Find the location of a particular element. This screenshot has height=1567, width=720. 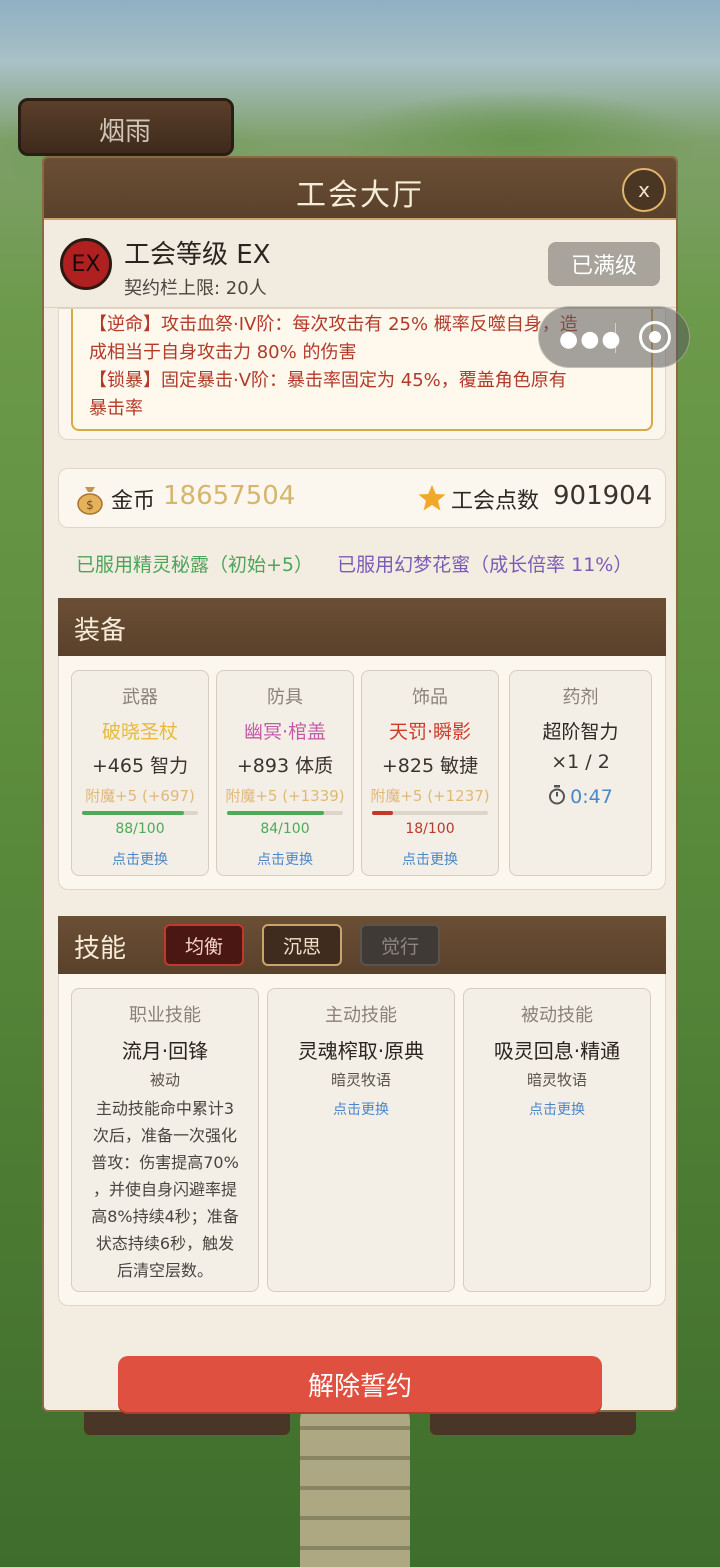

durability-text: 88/100 is located at coordinates (140, 829).